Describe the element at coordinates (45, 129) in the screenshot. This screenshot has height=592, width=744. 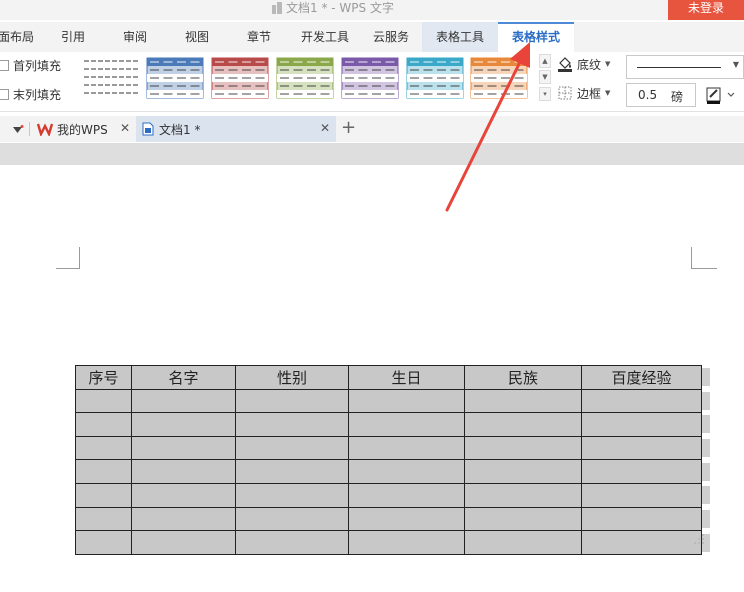
I see `wps-logo-icon` at that location.